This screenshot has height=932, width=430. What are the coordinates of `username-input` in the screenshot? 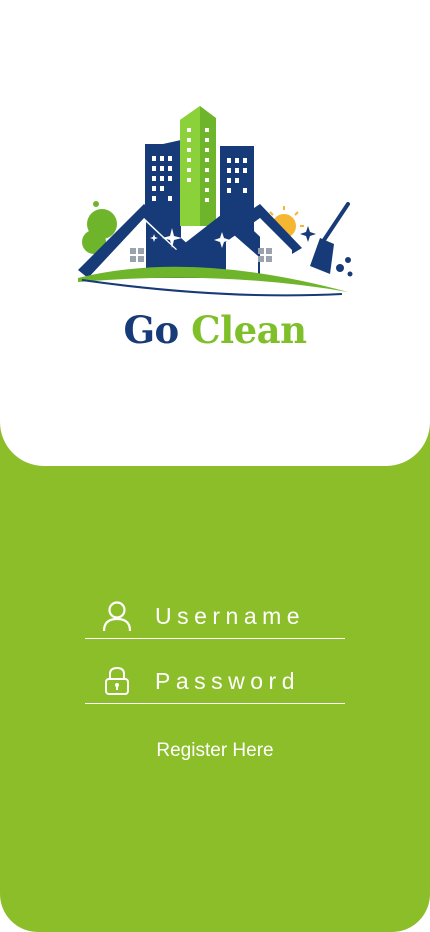 It's located at (250, 616).